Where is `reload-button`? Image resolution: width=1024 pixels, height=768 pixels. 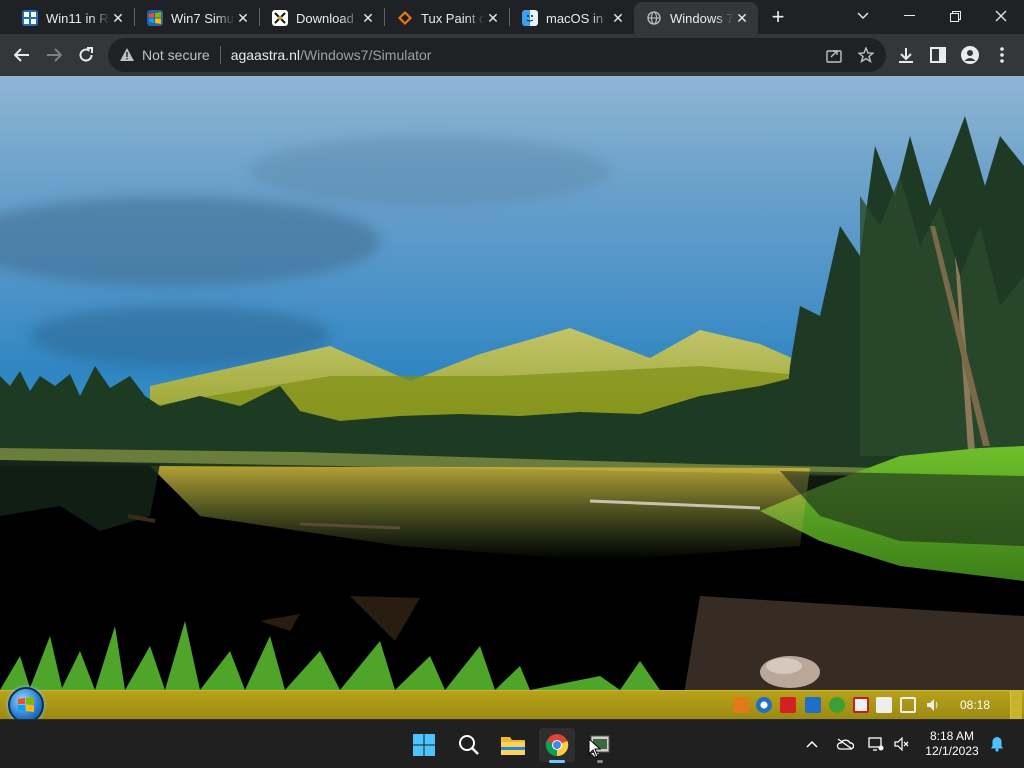 reload-button is located at coordinates (86, 55).